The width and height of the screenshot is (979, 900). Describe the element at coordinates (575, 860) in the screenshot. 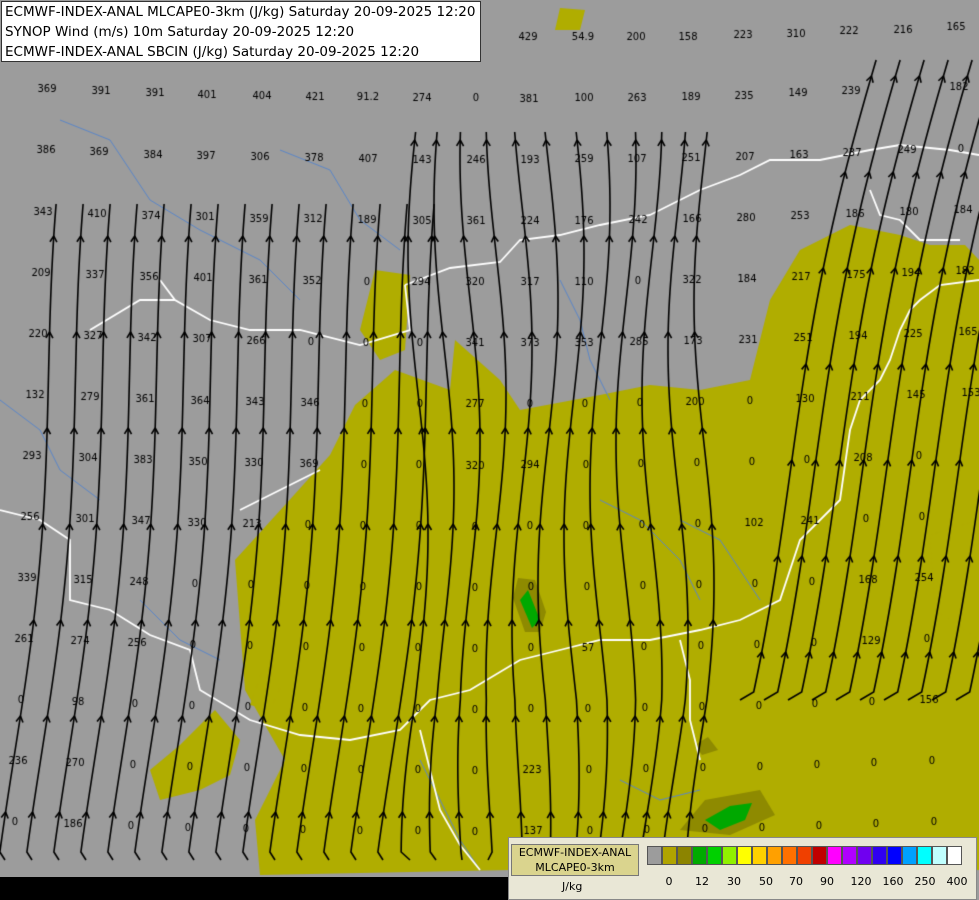

I see `legend-title: ECMWF-INDEX-ANAL MLCAPE0-3km` at that location.